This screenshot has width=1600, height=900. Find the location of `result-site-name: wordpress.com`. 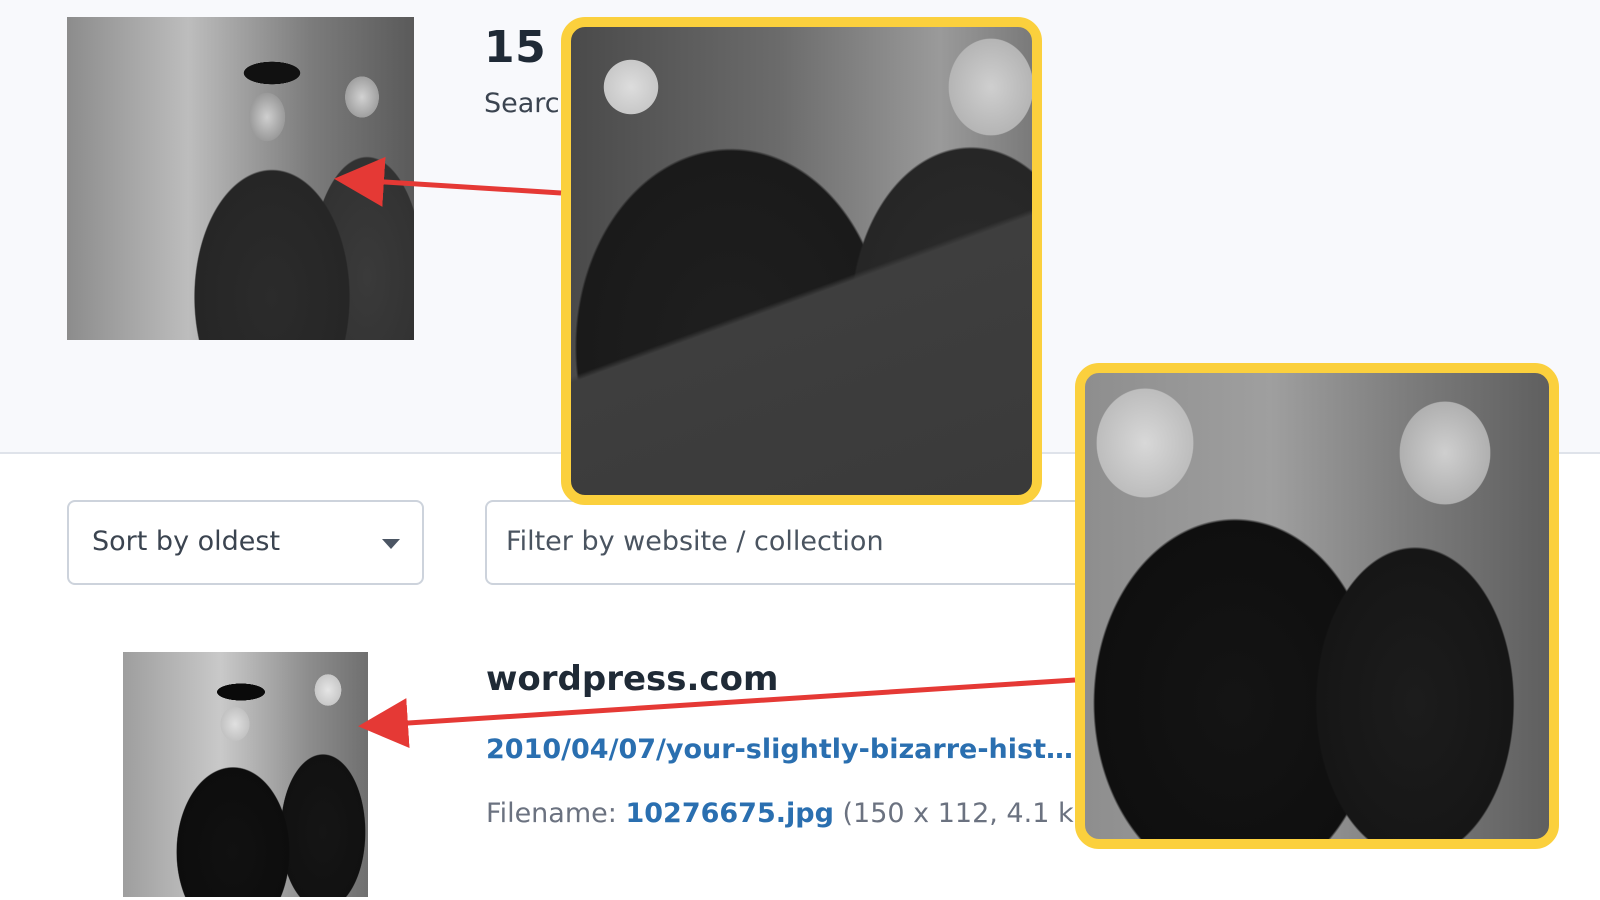

result-site-name: wordpress.com is located at coordinates (632, 679).